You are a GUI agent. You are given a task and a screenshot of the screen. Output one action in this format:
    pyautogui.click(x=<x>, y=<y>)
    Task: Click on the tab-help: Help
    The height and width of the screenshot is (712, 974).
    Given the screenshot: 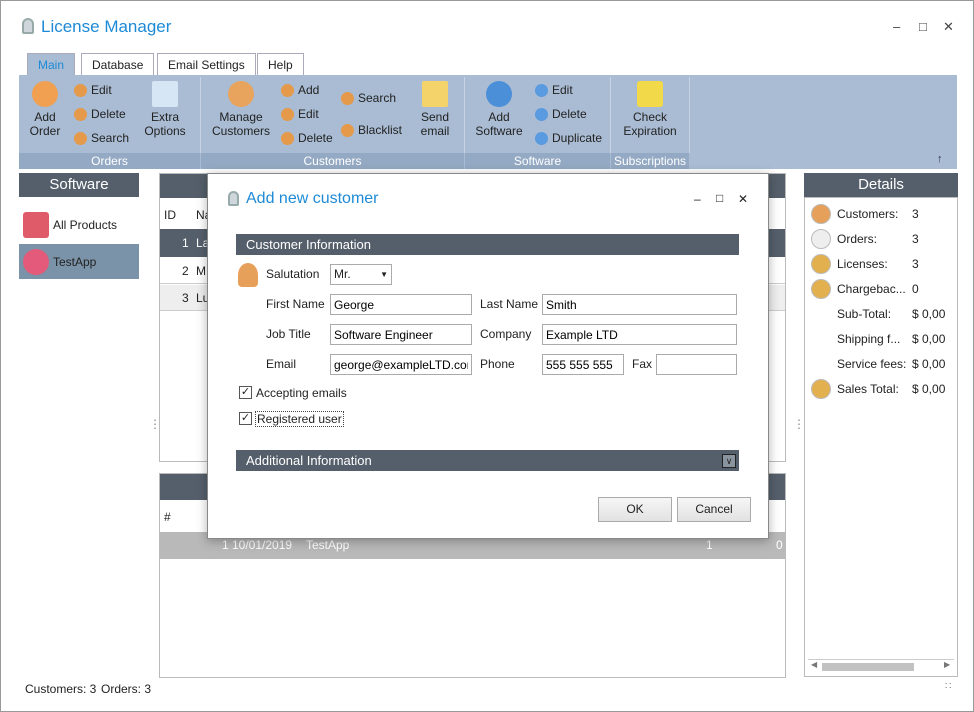 What is the action you would take?
    pyautogui.click(x=280, y=64)
    